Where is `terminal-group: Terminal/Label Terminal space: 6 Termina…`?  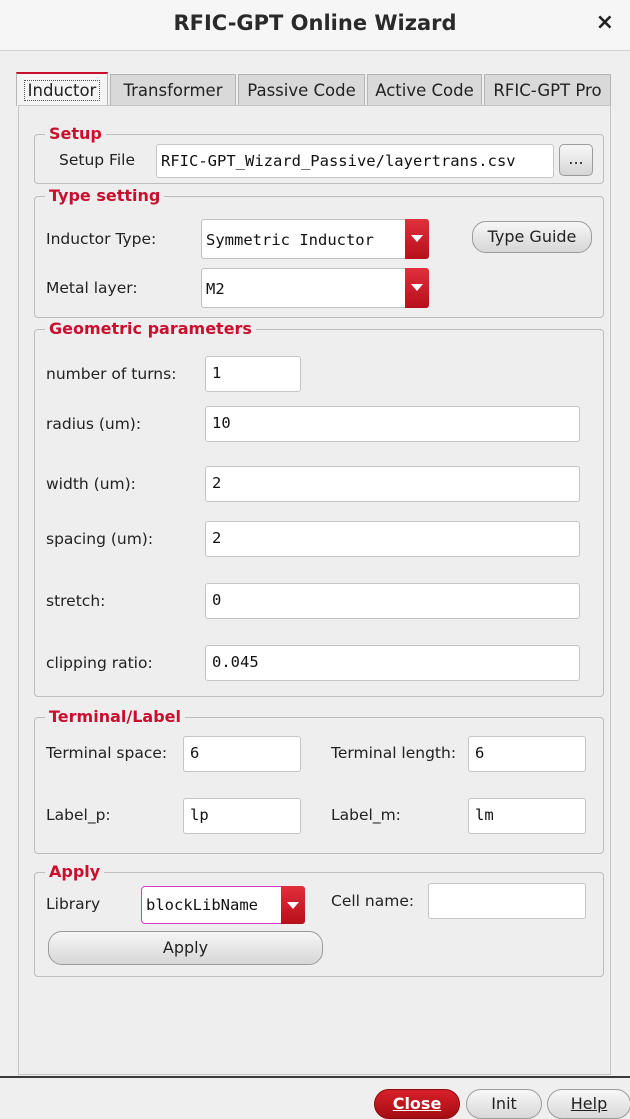 terminal-group: Terminal/Label Terminal space: 6 Termina… is located at coordinates (319, 780).